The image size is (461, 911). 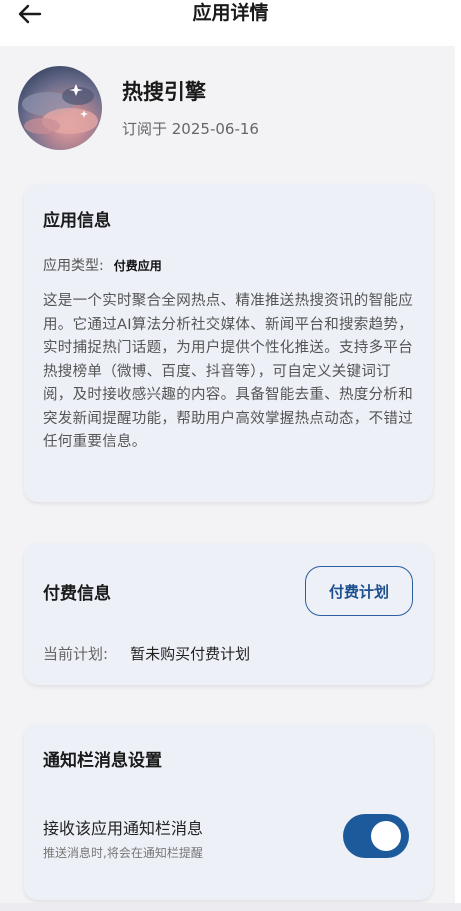 What do you see at coordinates (123, 828) in the screenshot?
I see `notification-toggle-label: 接收该应用通知栏消息` at bounding box center [123, 828].